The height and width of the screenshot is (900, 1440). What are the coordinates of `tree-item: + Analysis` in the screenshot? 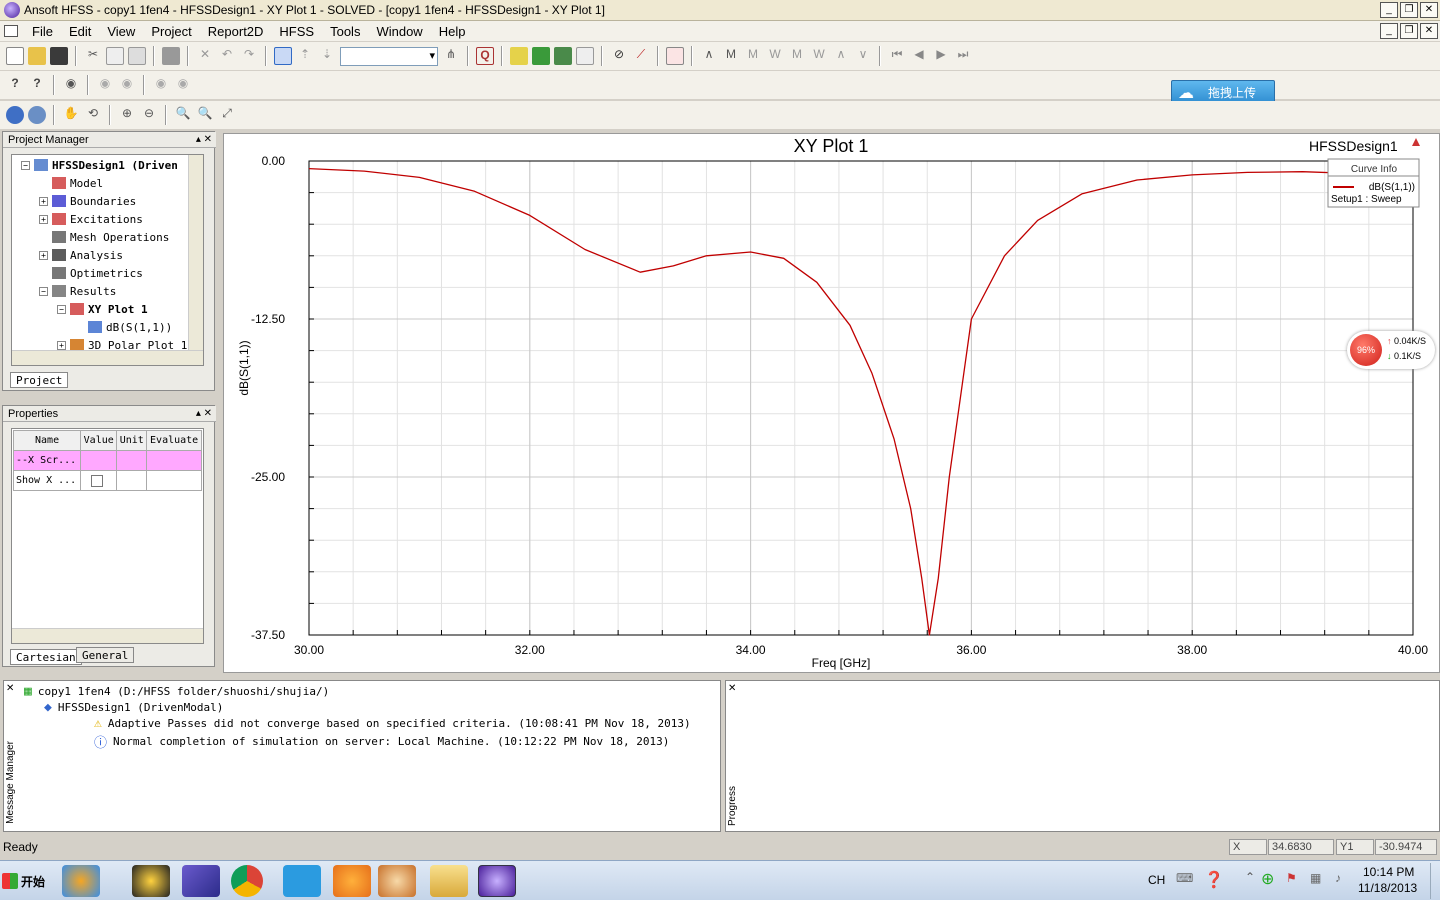 It's located at (107, 255).